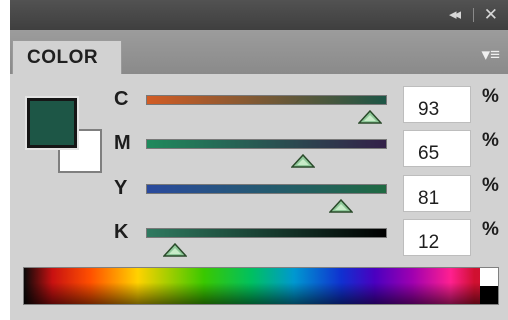 The width and height of the screenshot is (508, 320). I want to click on cyan-percent-label: %, so click(490, 96).